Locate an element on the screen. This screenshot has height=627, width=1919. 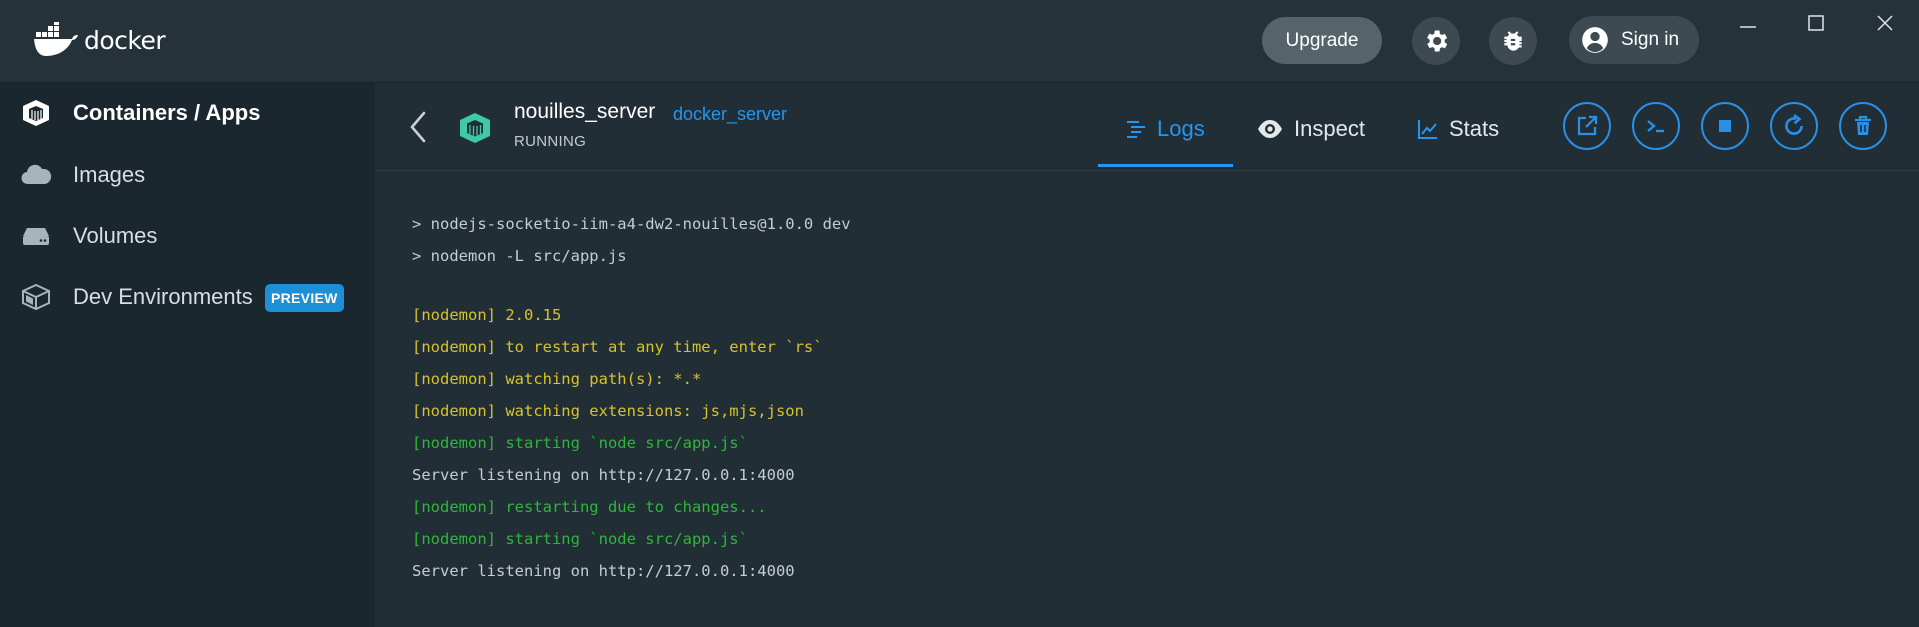
container-name: nouilles_server is located at coordinates (585, 111).